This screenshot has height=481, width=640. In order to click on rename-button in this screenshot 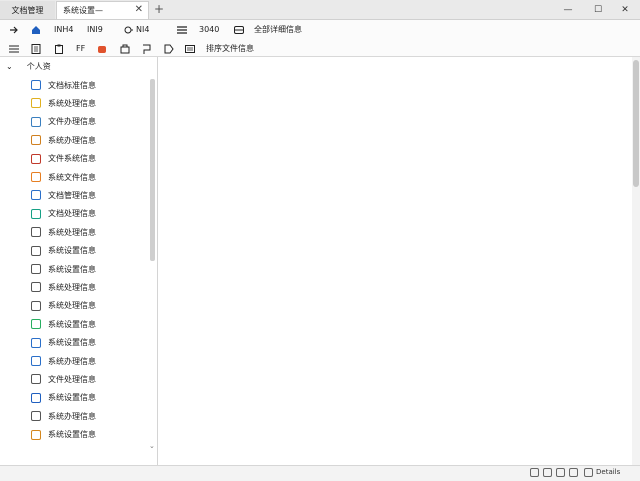, I will do `click(102, 48)`.